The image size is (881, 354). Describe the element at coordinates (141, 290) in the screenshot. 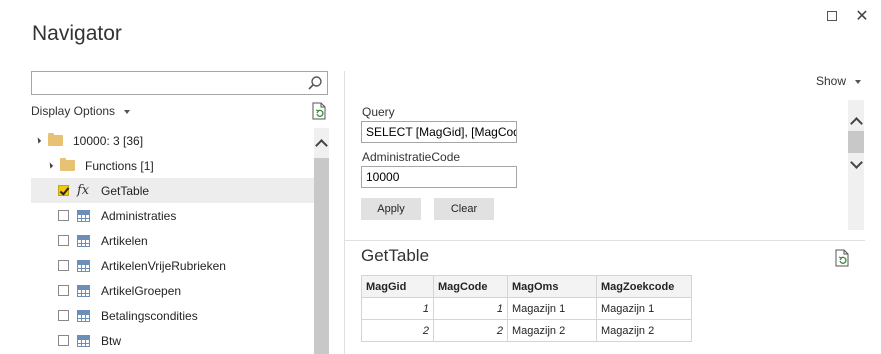

I see `tree-label: ArtikelGroepen` at that location.